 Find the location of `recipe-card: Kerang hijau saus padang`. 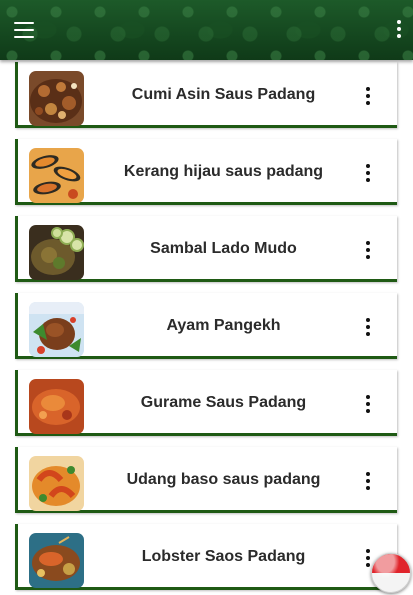

recipe-card: Kerang hijau saus padang is located at coordinates (206, 172).